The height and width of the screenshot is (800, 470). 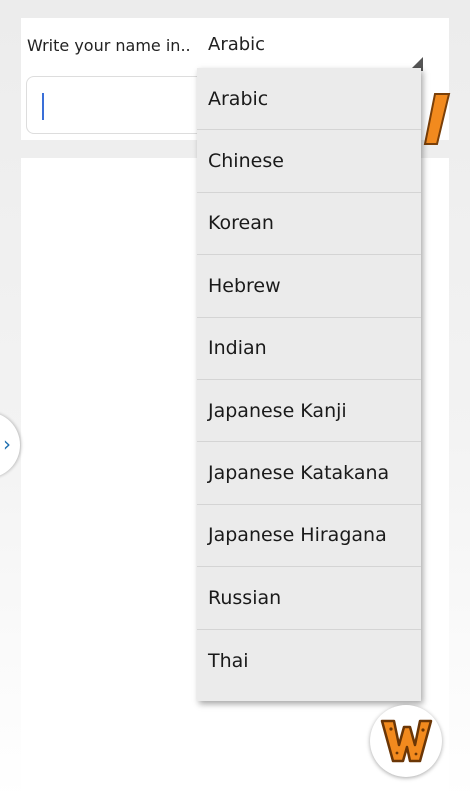 What do you see at coordinates (316, 49) in the screenshot?
I see `language-select: Arabic` at bounding box center [316, 49].